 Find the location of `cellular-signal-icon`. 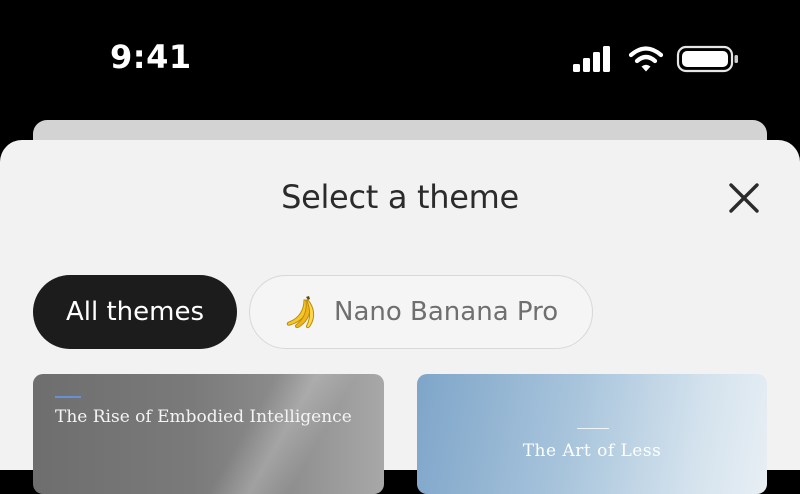

cellular-signal-icon is located at coordinates (591, 59).